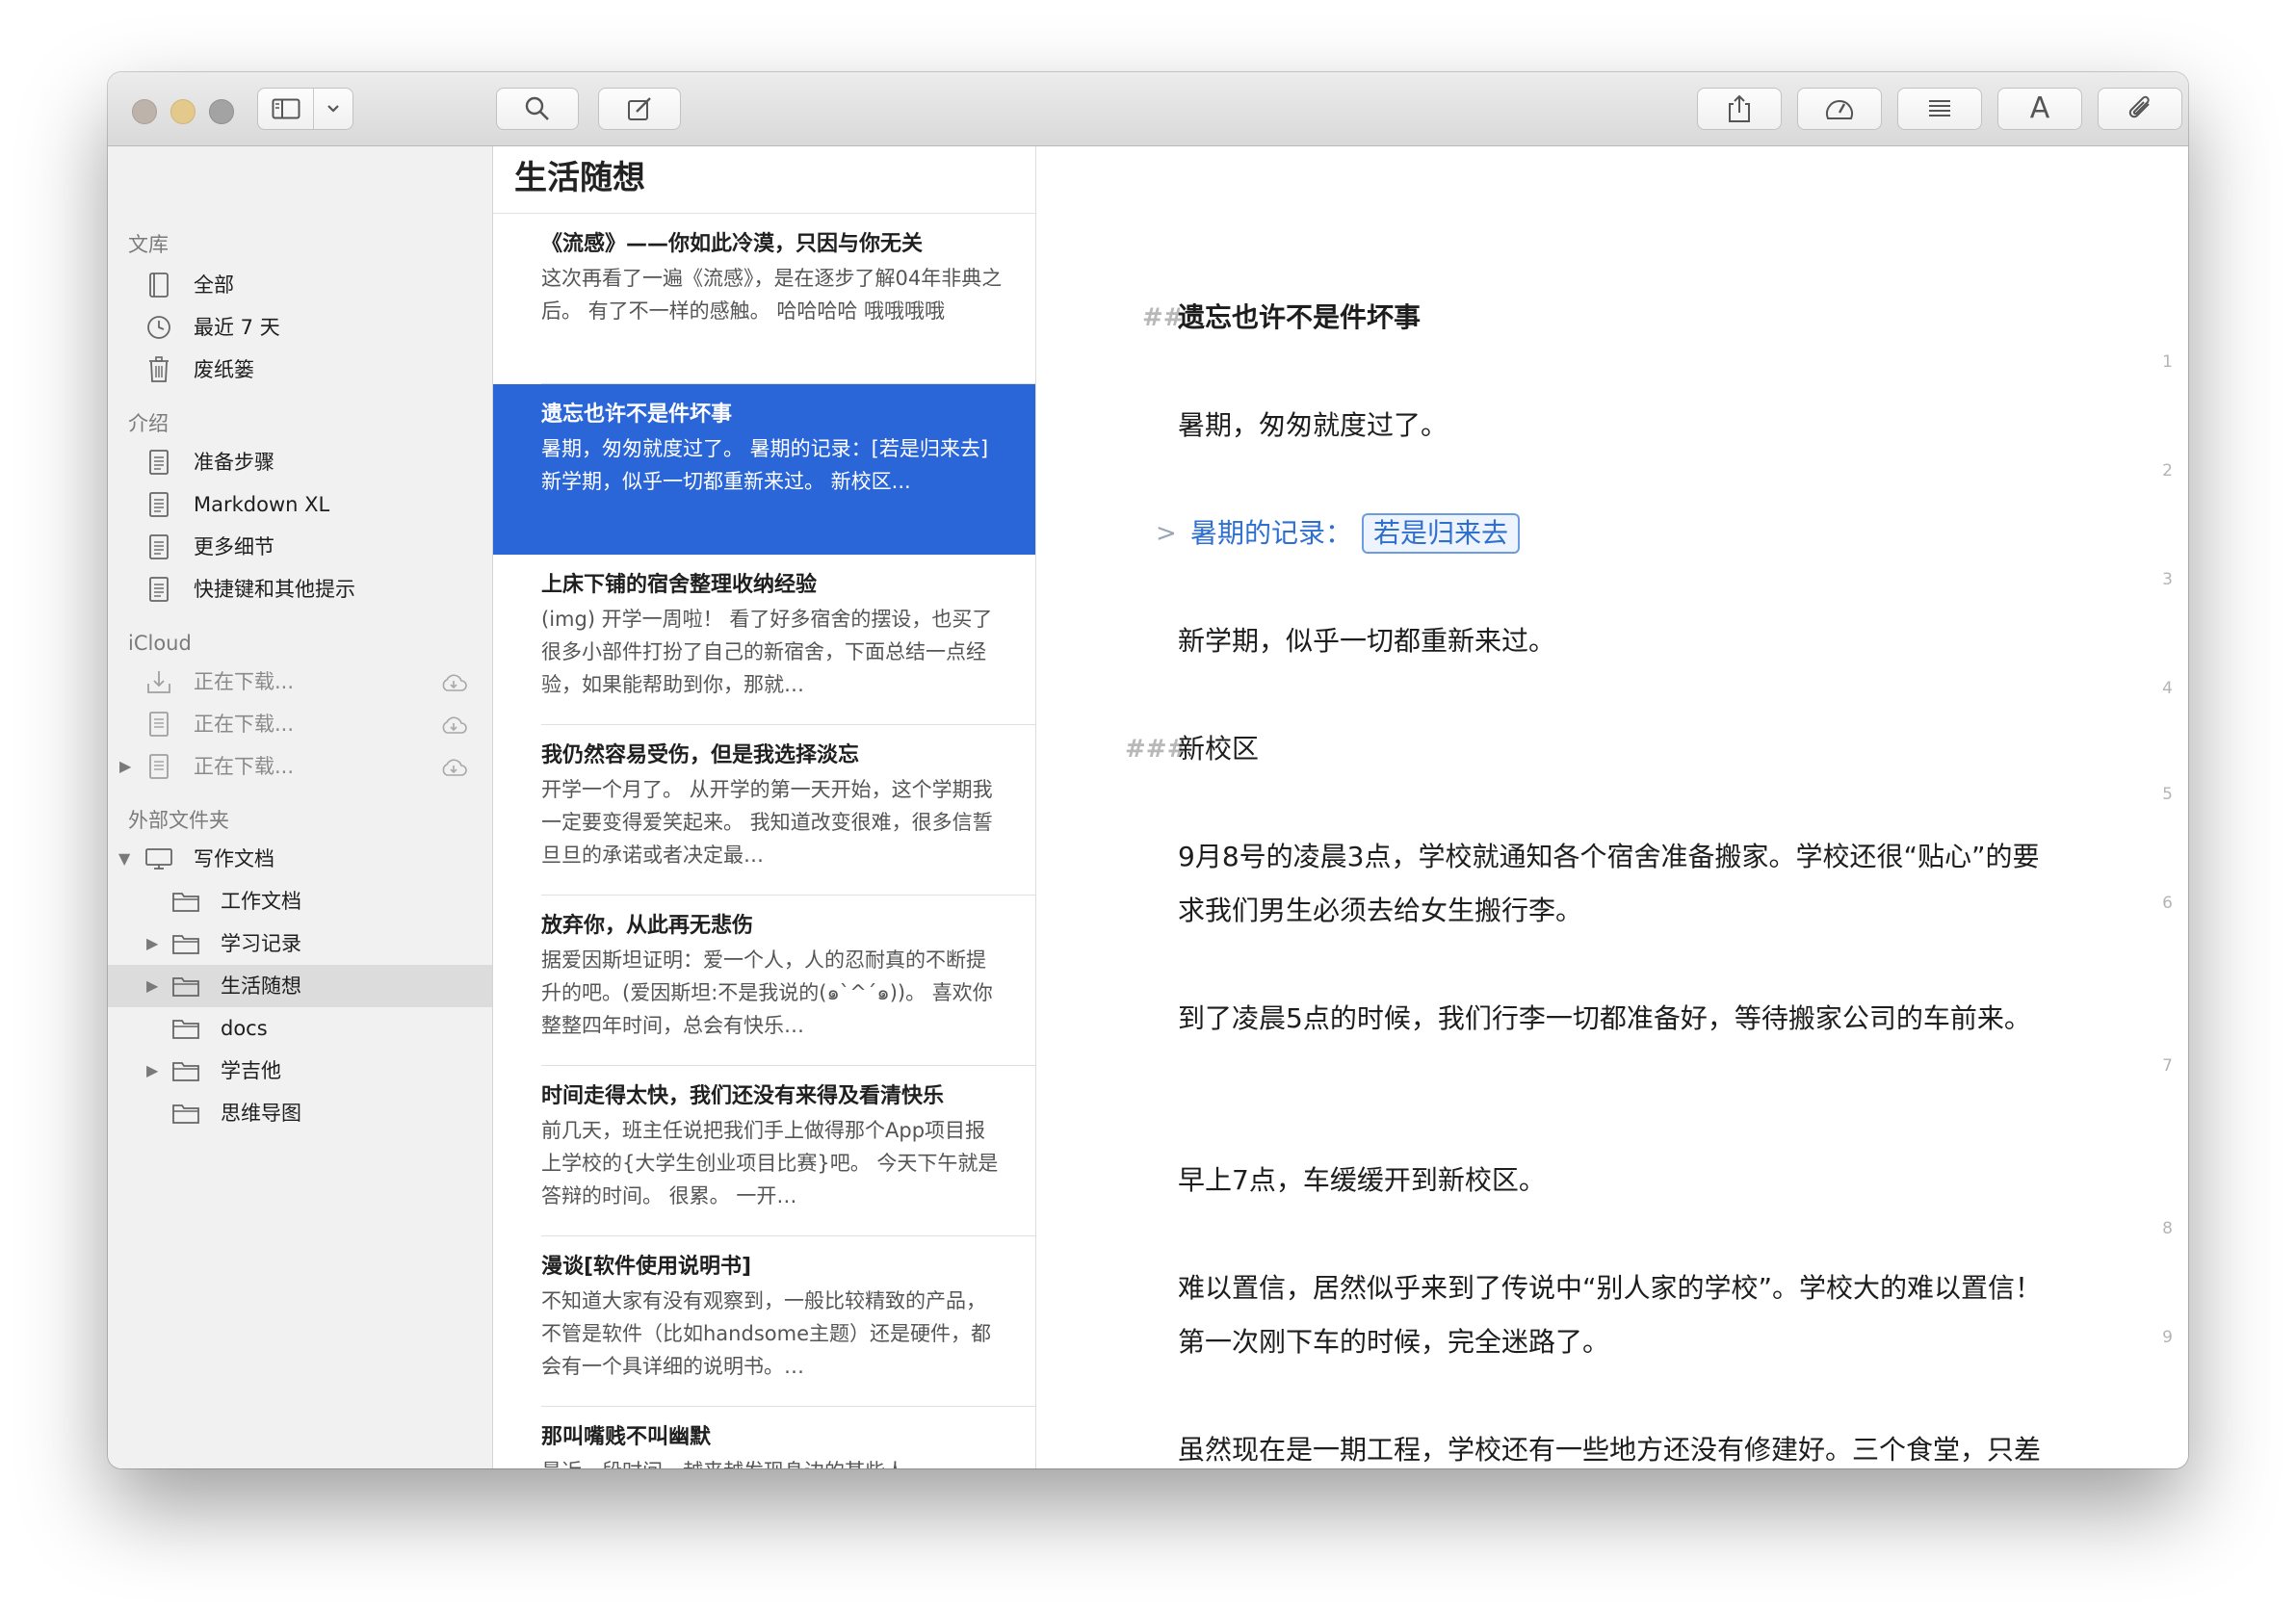 Image resolution: width=2296 pixels, height=1610 pixels. Describe the element at coordinates (1621, 641) in the screenshot. I see `paragraph: 新学期，似乎一切都重新来过。` at that location.